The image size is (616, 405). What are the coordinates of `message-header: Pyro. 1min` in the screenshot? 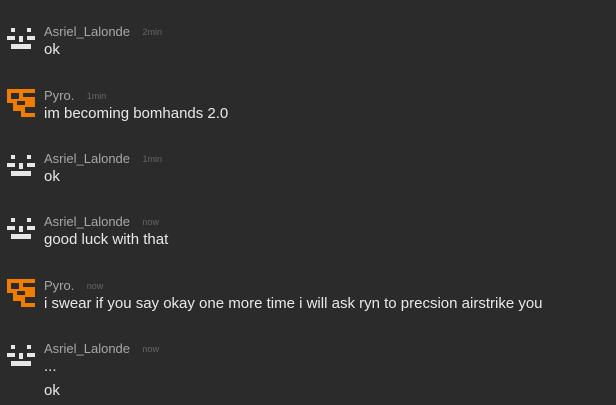 It's located at (75, 95).